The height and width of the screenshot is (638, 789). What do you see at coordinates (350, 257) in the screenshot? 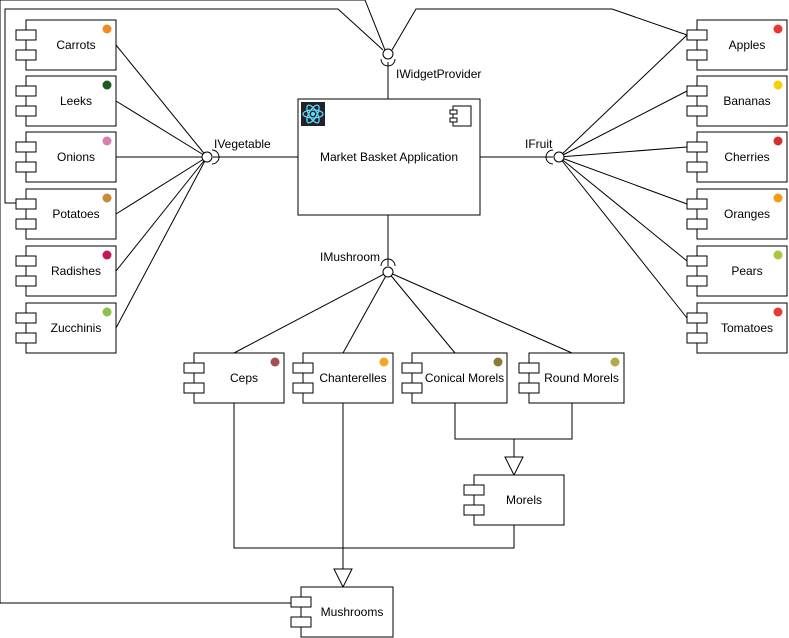
I see `imushroom-label: IMushroom` at bounding box center [350, 257].